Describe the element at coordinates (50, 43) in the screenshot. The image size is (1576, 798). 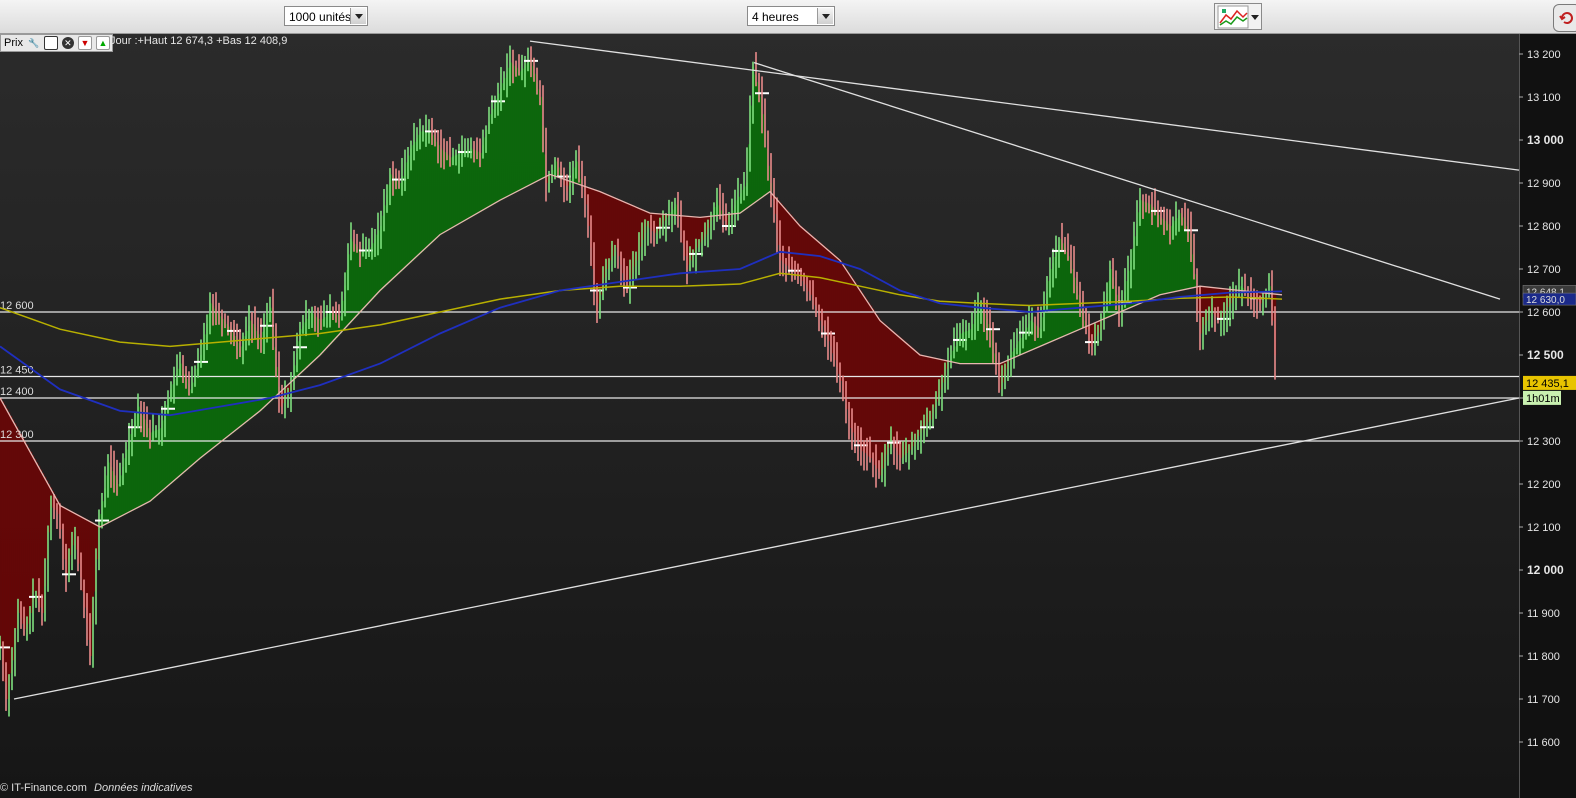
I see `window-icon` at that location.